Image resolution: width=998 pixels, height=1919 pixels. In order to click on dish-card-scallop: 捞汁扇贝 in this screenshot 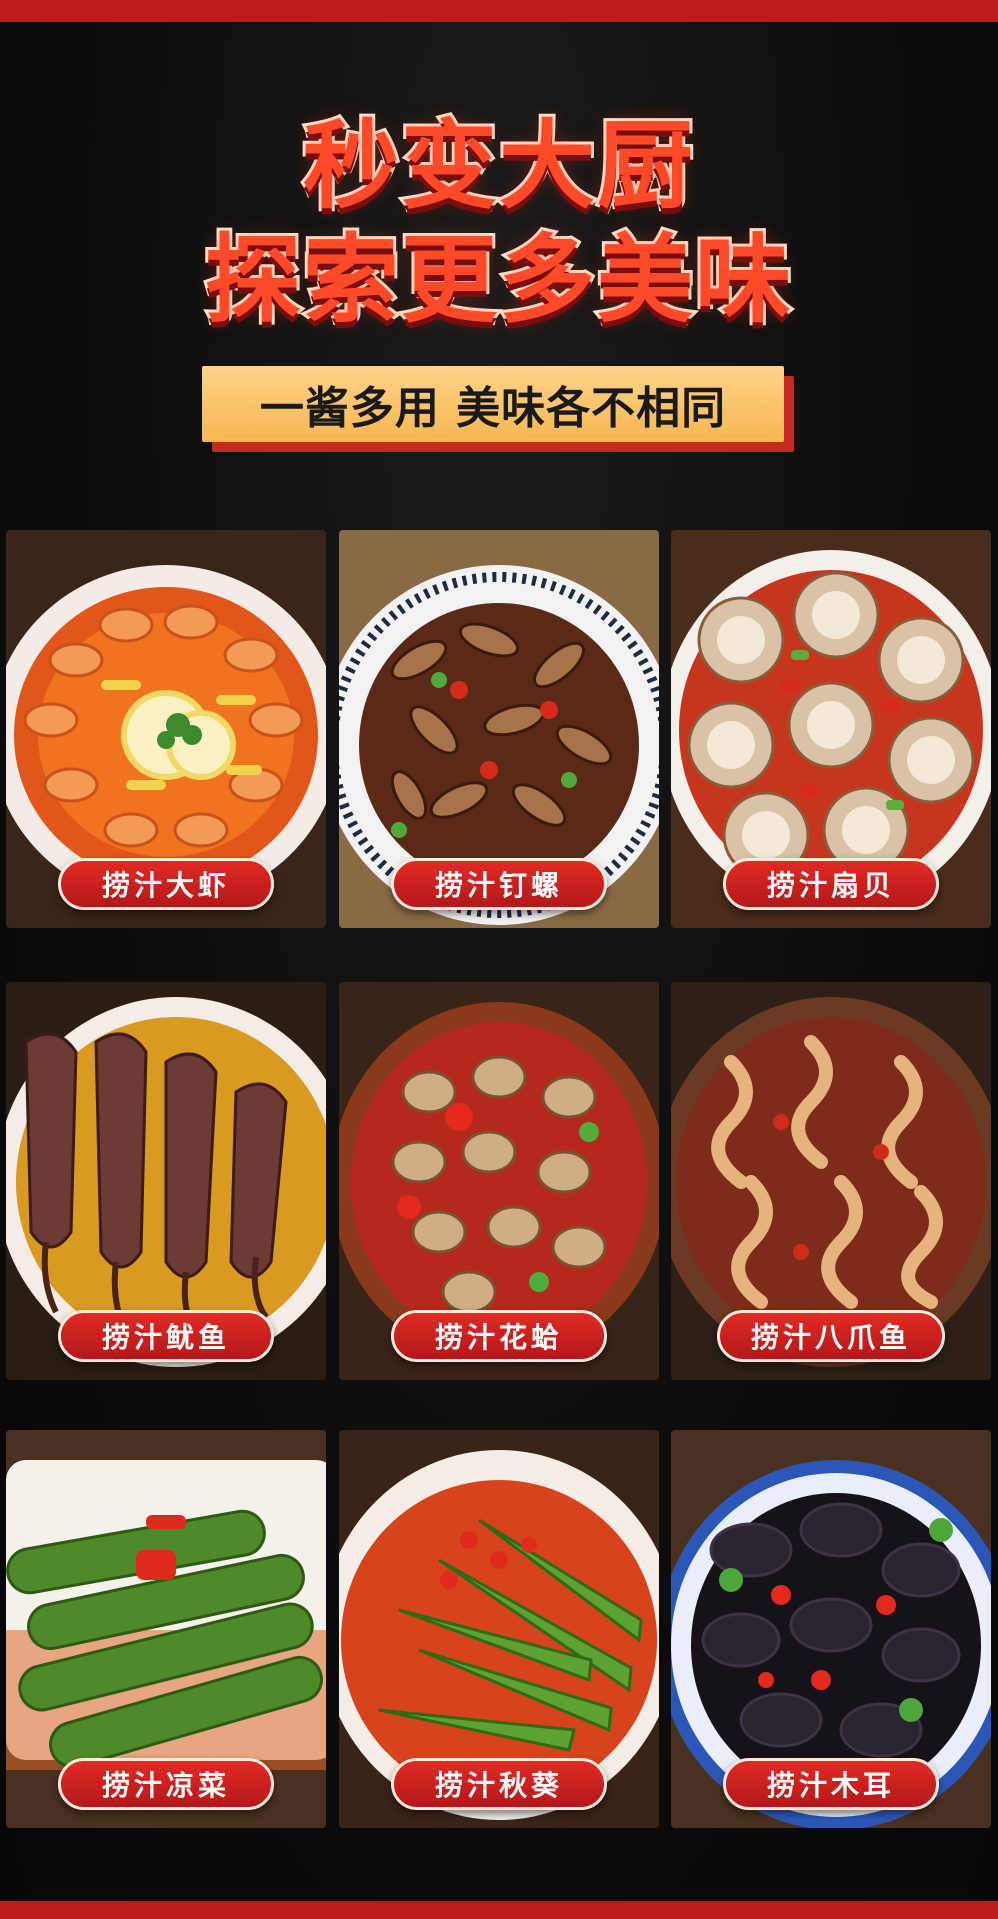, I will do `click(831, 729)`.